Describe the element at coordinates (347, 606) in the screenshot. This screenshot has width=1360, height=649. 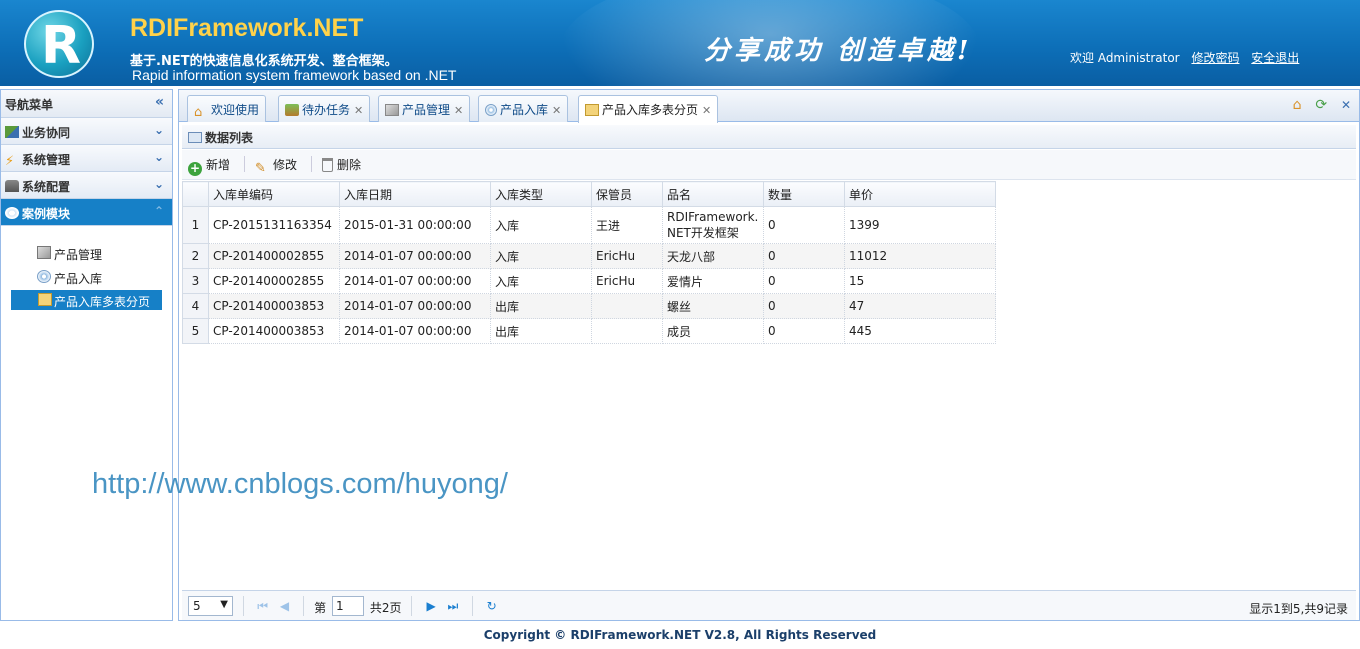
I see `page-number-input: 1` at that location.